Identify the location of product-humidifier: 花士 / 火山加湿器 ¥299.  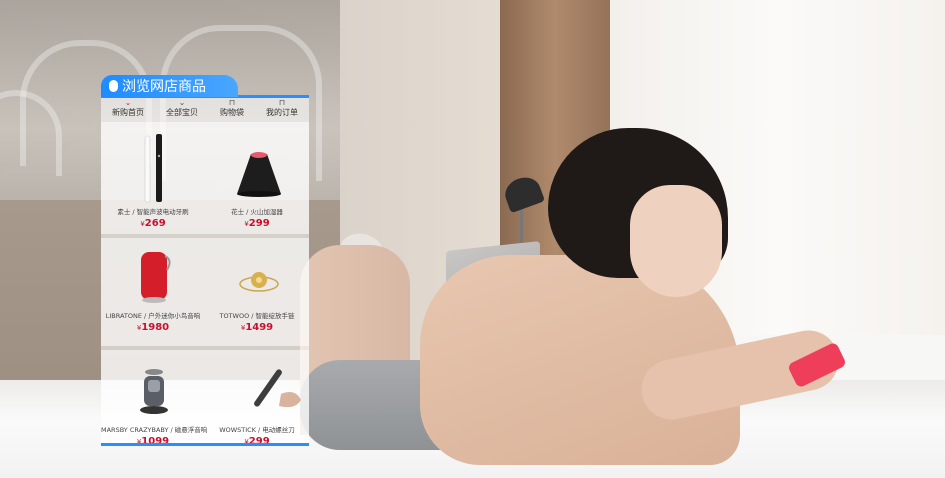
(257, 178).